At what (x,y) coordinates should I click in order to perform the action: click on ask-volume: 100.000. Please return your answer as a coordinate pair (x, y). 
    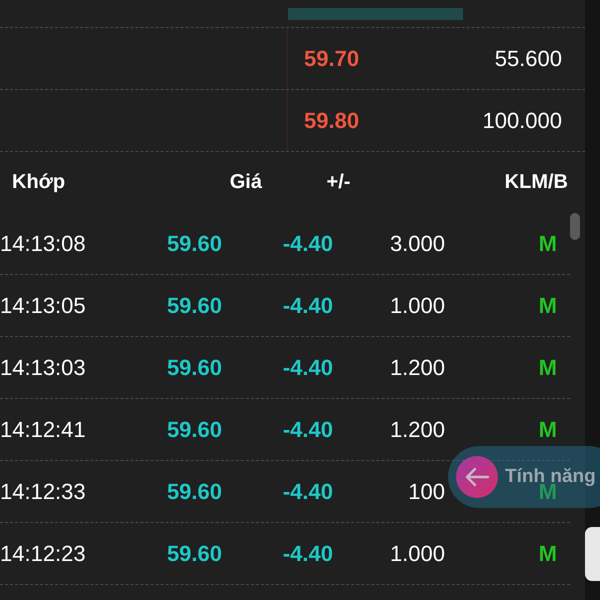
    Looking at the image, I should click on (522, 121).